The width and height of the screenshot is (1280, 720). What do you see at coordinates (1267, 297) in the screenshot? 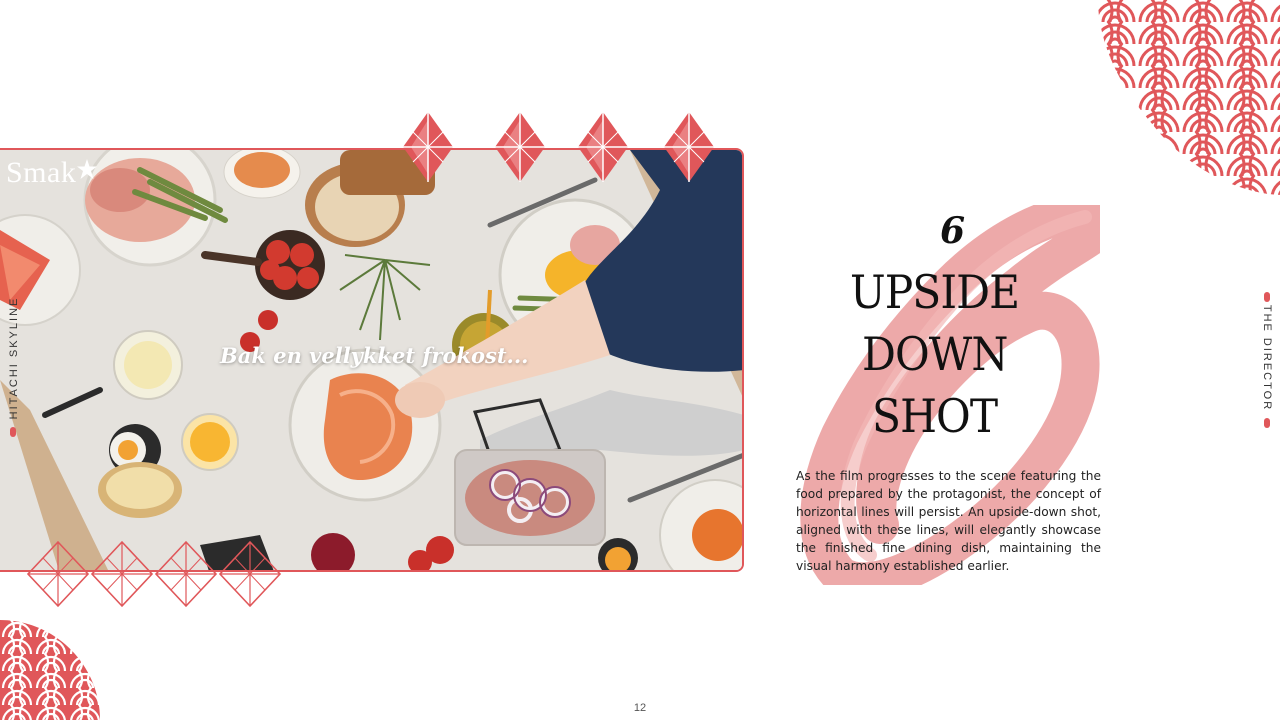
I see `accent-dot-right-top` at bounding box center [1267, 297].